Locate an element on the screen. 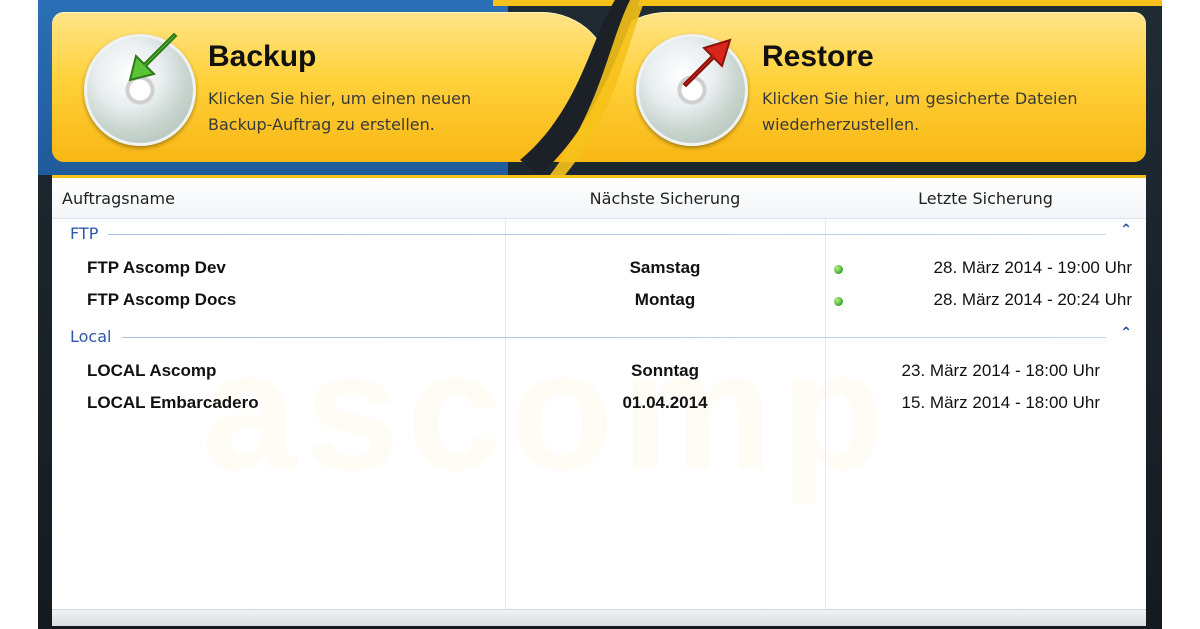  group-header-ftp: FTP ⌃ is located at coordinates (599, 234).